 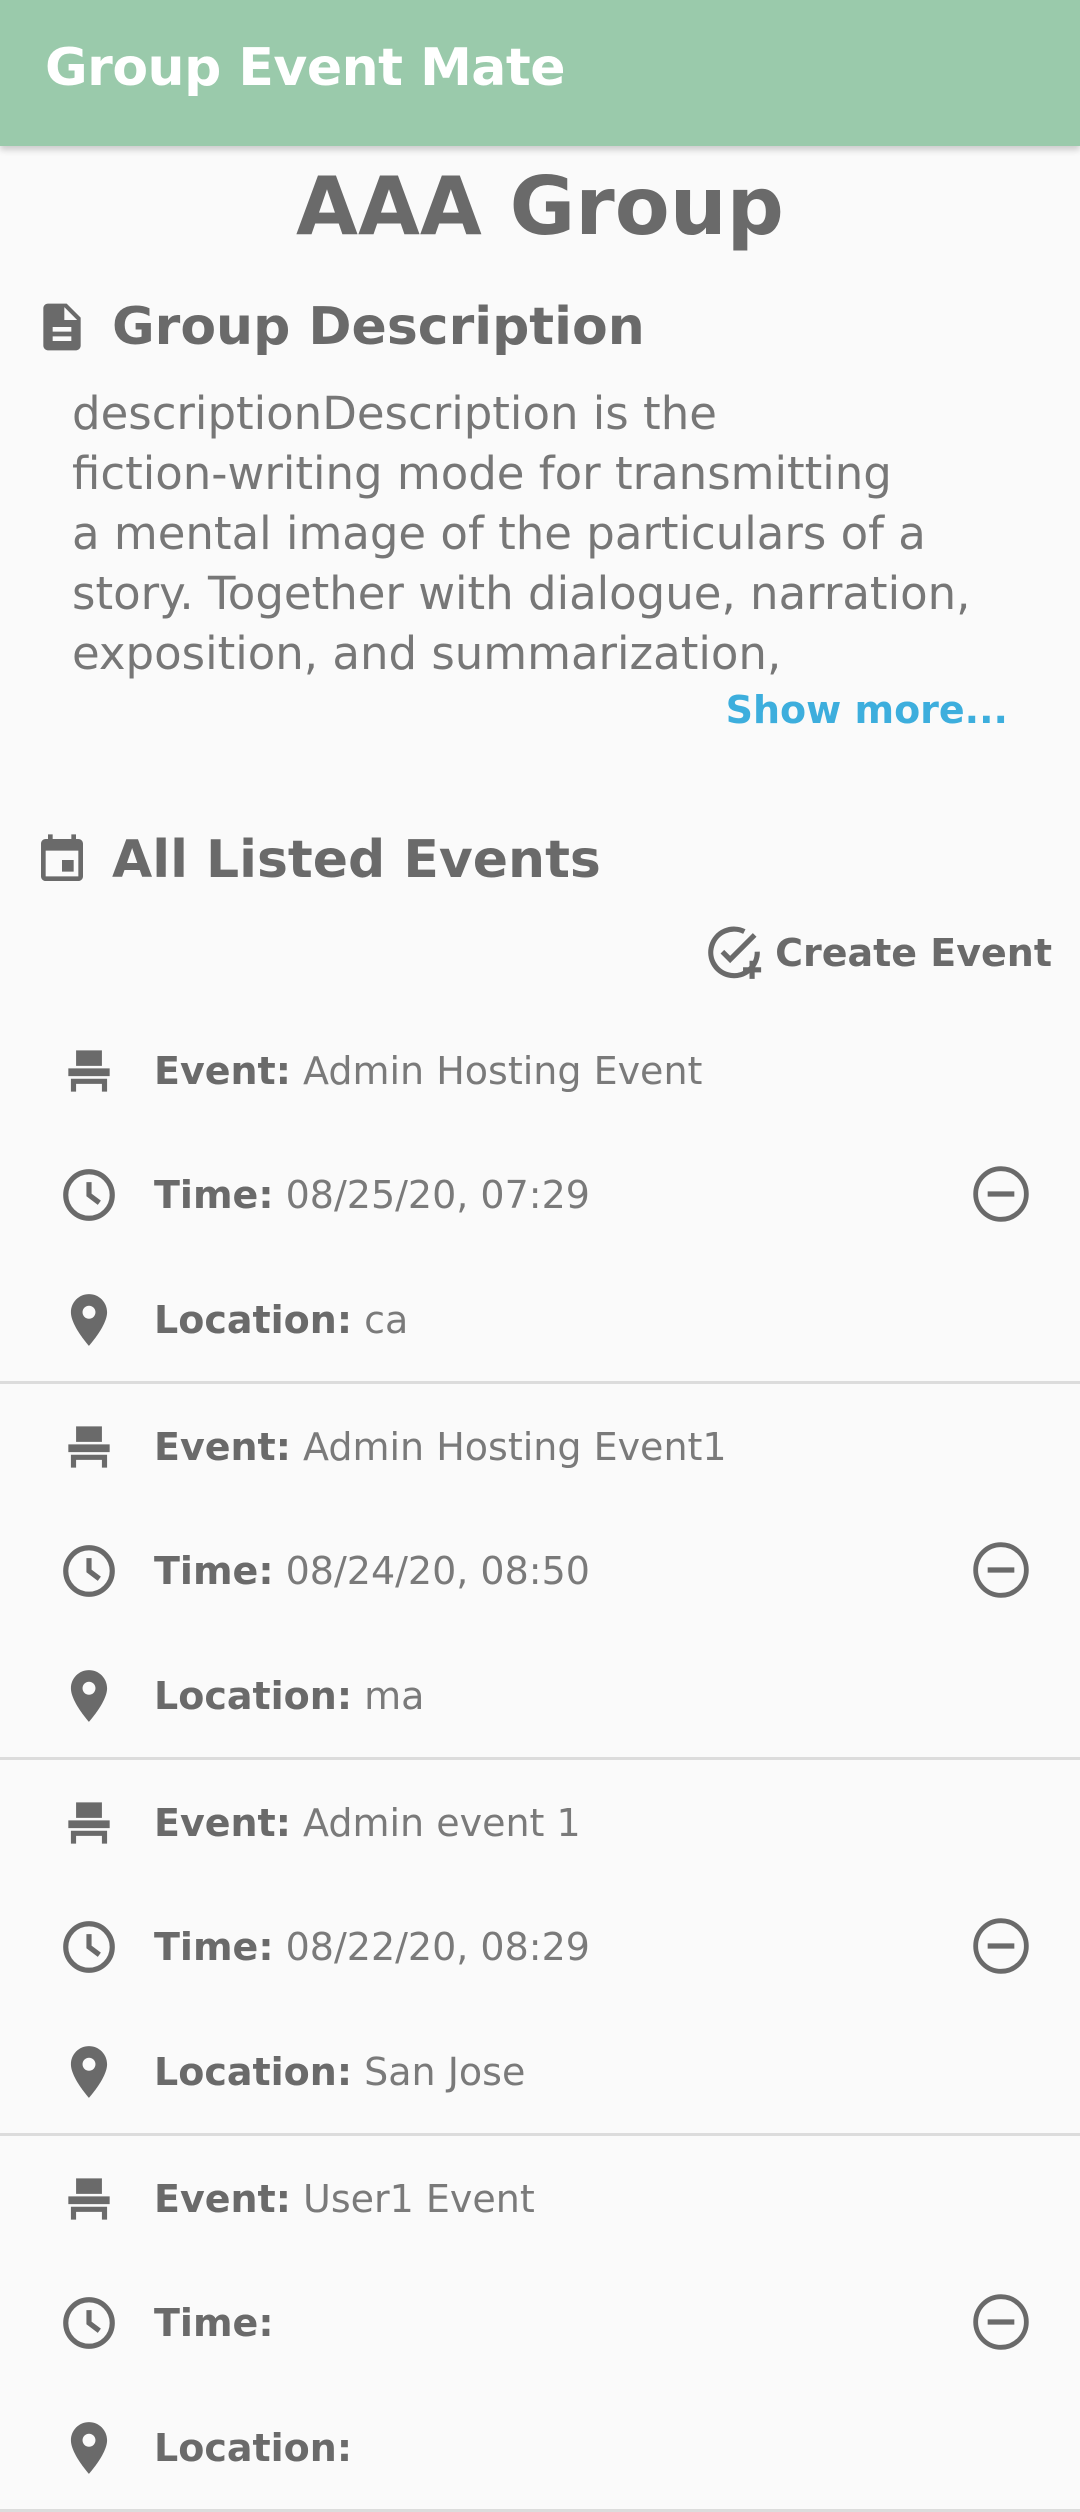 I want to click on event-name-text: Event: Admin Hosting Event, so click(x=428, y=1071).